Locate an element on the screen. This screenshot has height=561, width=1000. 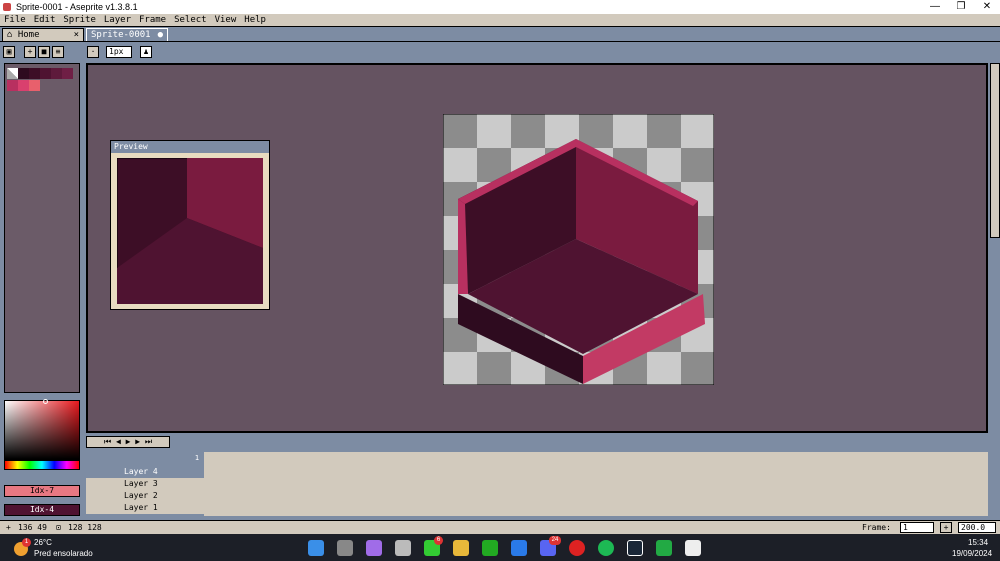
title-bar: Sprite-0001 - Aseprite v1.3.8.1 — ❐ ✕ is located at coordinates (500, 7).